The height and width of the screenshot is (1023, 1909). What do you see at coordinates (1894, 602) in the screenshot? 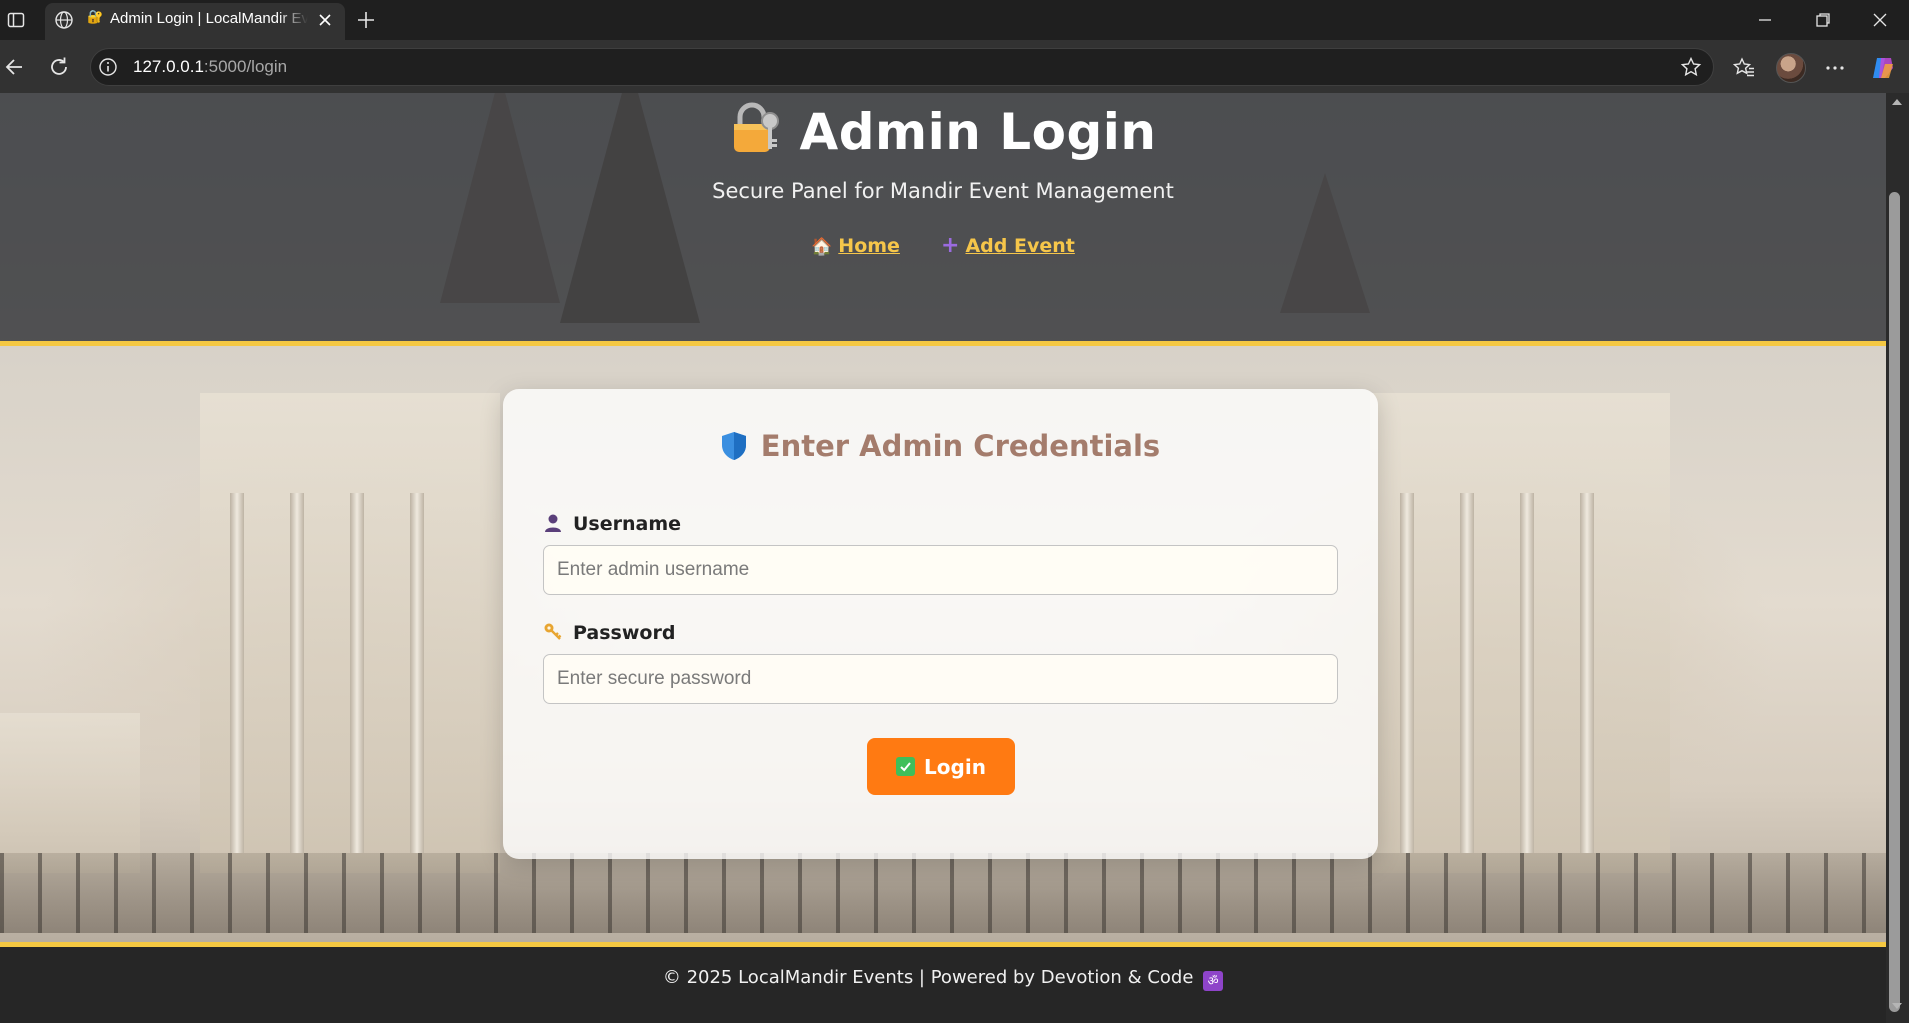
I see `scrollbar-thumb` at bounding box center [1894, 602].